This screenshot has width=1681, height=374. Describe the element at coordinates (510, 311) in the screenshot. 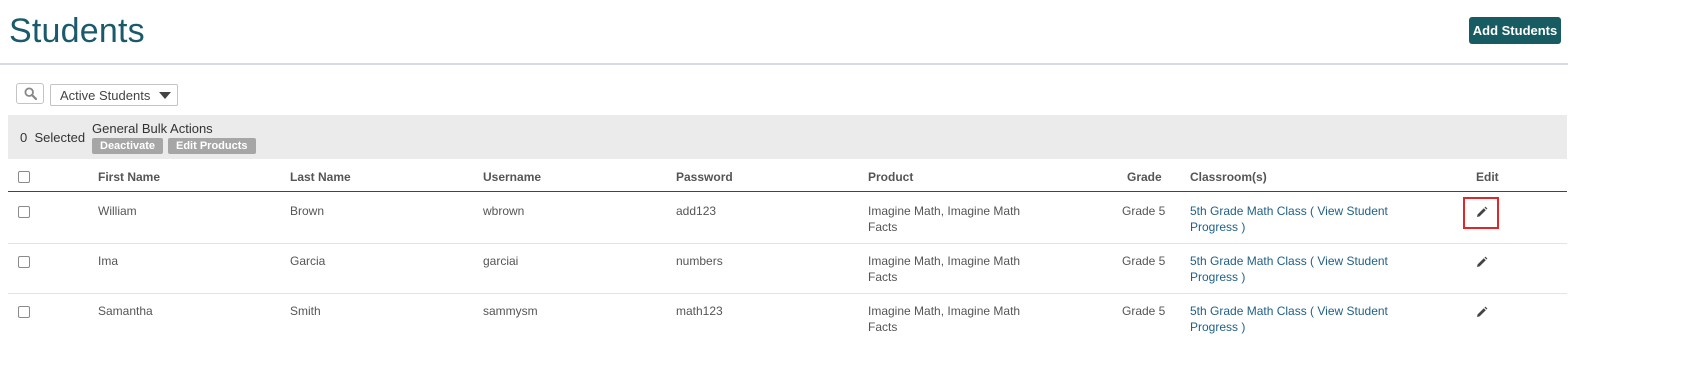

I see `username-cell: sammysm` at that location.